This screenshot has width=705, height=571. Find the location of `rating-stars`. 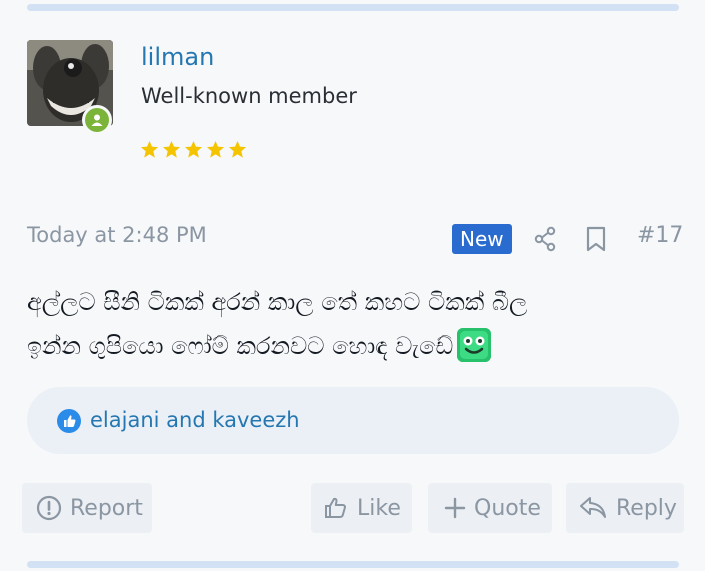

rating-stars is located at coordinates (193, 149).